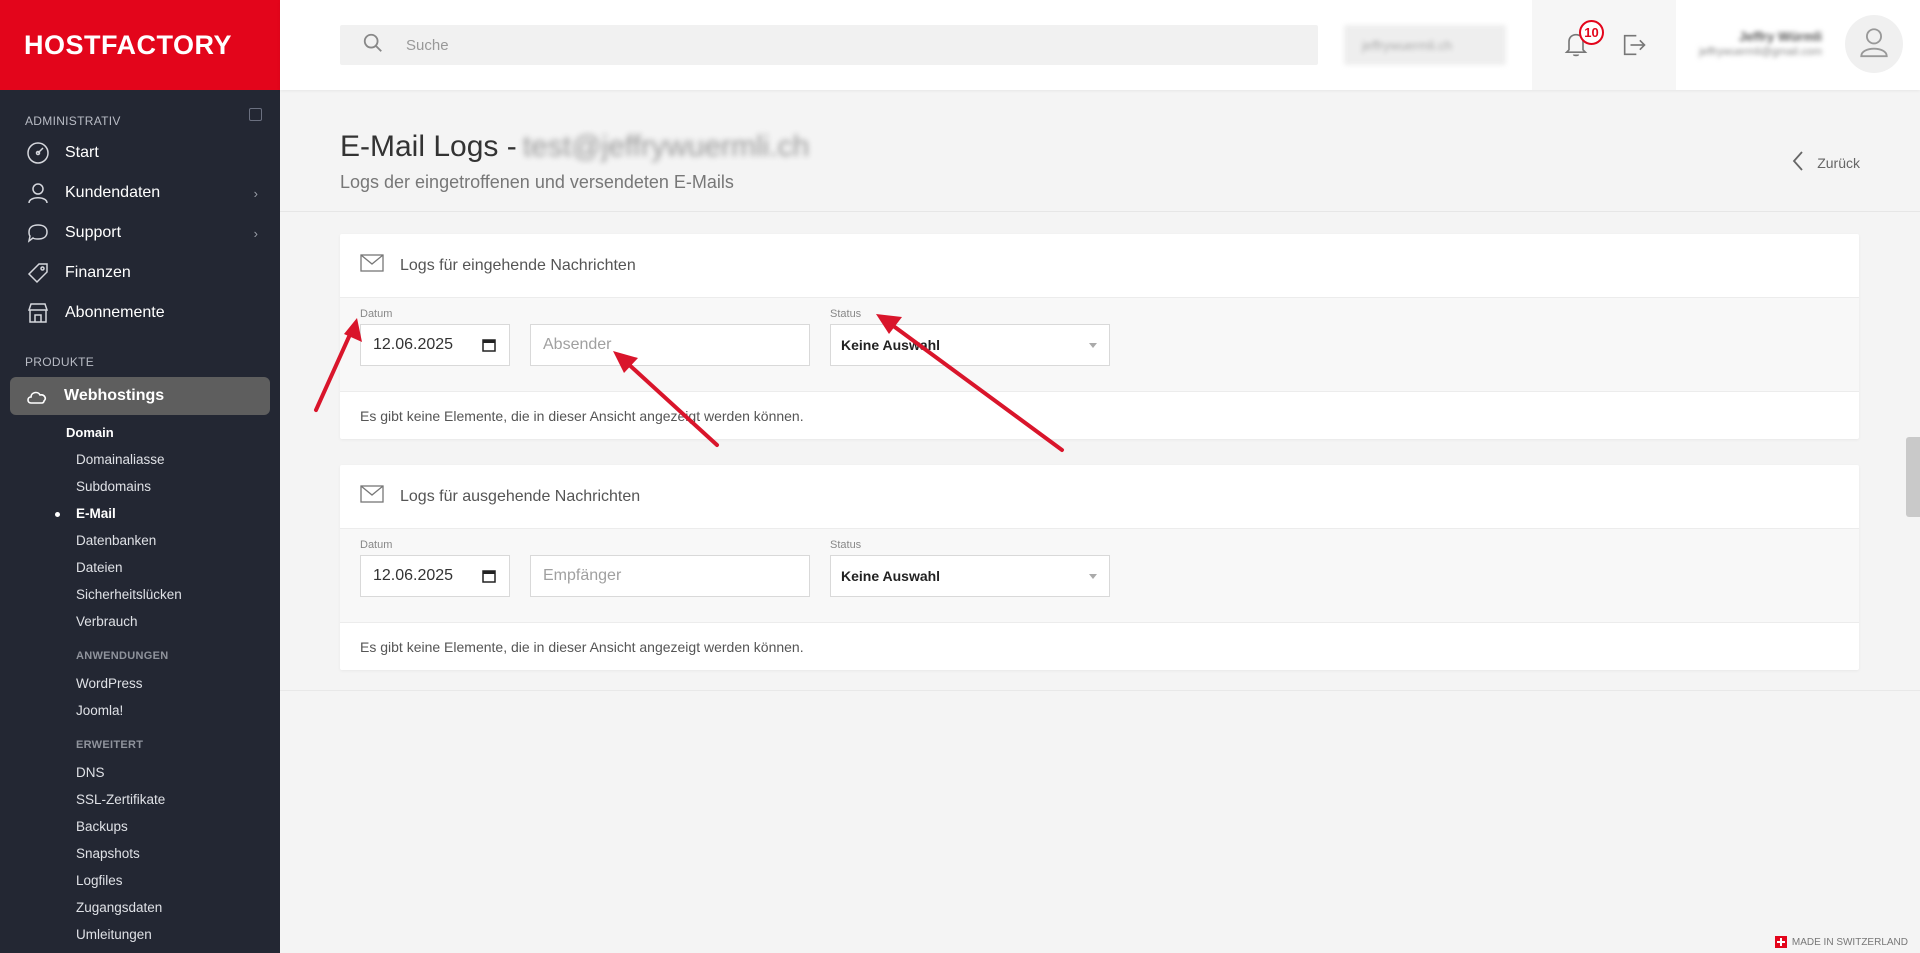 This screenshot has height=953, width=1920. I want to click on sender-input, so click(670, 345).